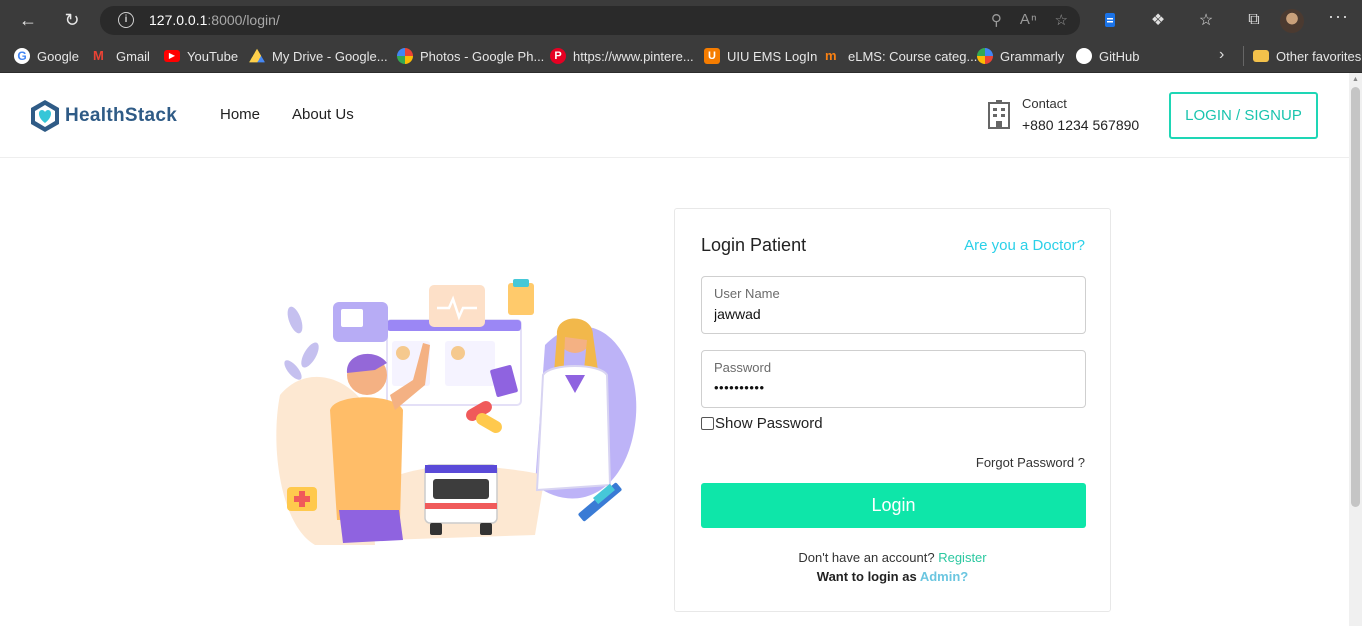  I want to click on doctor-login-link: Are you a Doctor?, so click(1024, 245).